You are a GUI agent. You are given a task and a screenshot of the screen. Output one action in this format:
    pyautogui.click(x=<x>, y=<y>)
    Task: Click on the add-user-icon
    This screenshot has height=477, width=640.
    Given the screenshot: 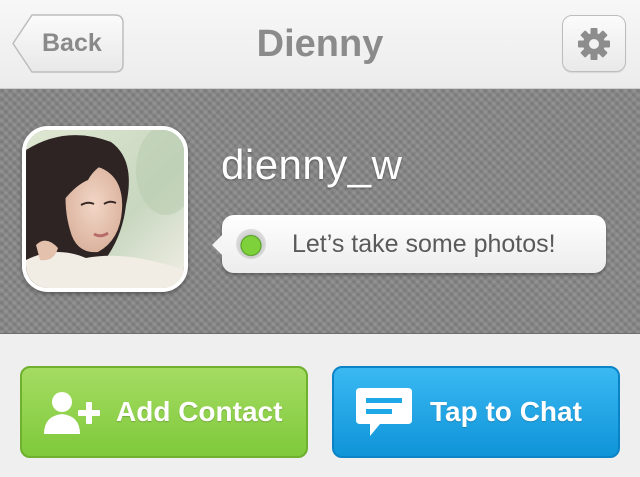 What is the action you would take?
    pyautogui.click(x=72, y=413)
    